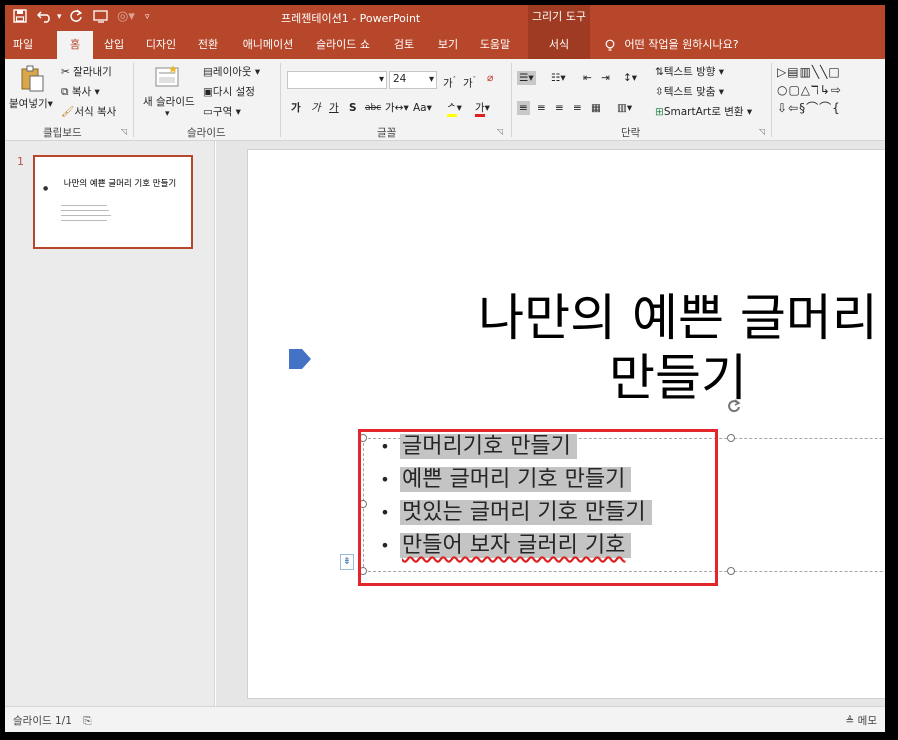 The width and height of the screenshot is (898, 740). Describe the element at coordinates (624, 108) in the screenshot. I see `columns-icon: ▥▾` at that location.